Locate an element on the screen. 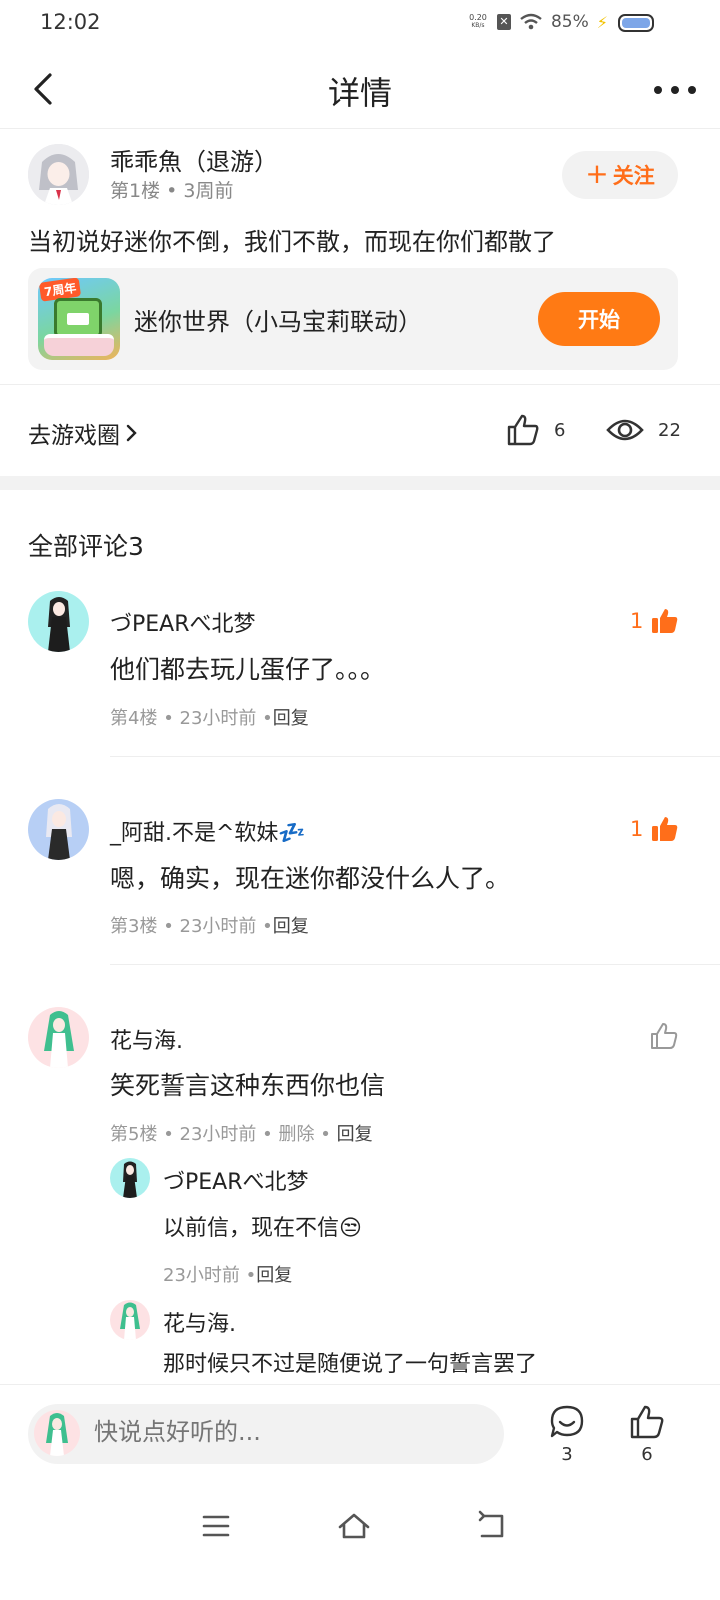 The height and width of the screenshot is (1600, 720). post-floor: 第1楼 is located at coordinates (135, 191).